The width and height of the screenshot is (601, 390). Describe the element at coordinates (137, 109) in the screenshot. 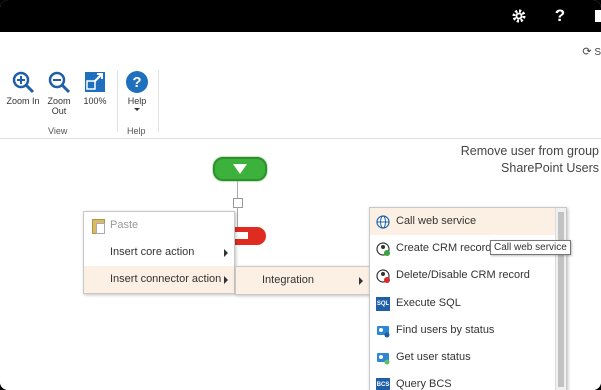

I see `chevron-down-icon` at that location.